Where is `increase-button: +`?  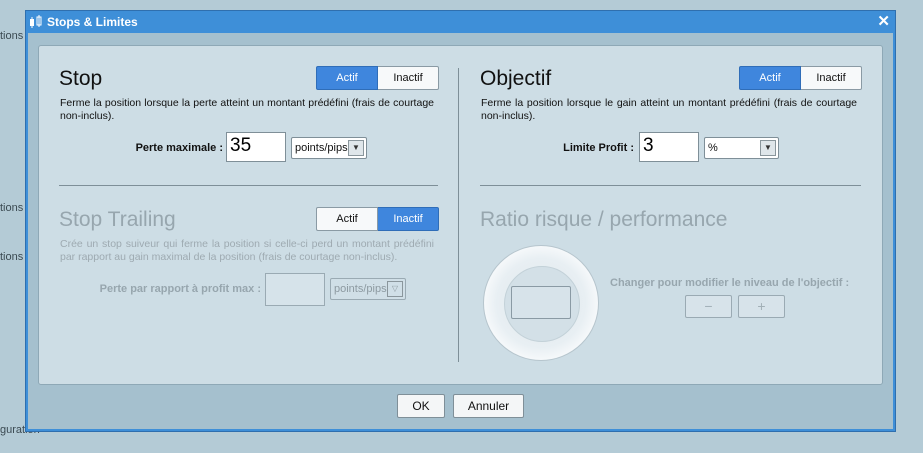
increase-button: + is located at coordinates (761, 306).